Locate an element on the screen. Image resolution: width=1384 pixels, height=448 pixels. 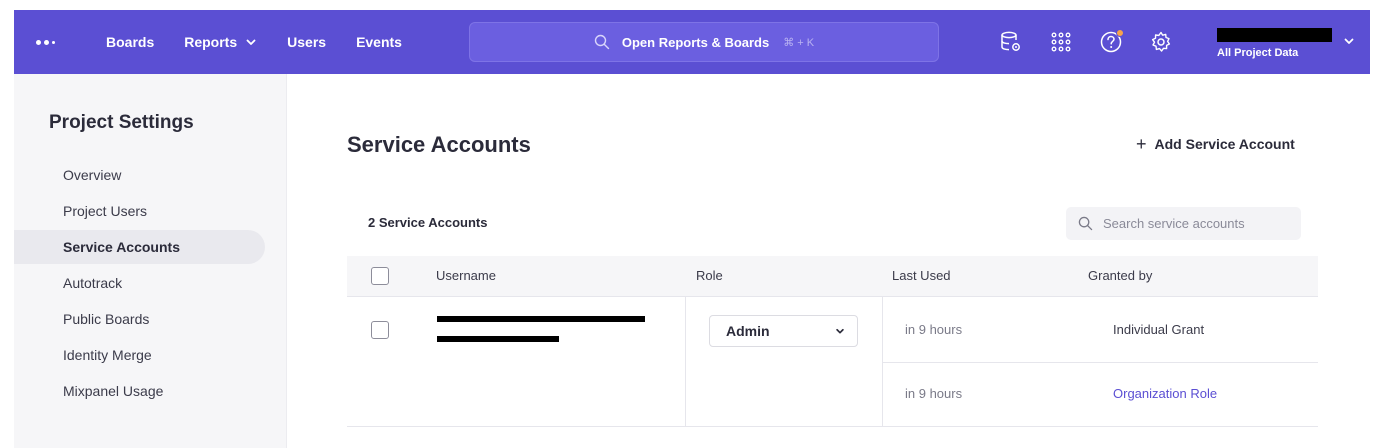
search-input is located at coordinates (1198, 223).